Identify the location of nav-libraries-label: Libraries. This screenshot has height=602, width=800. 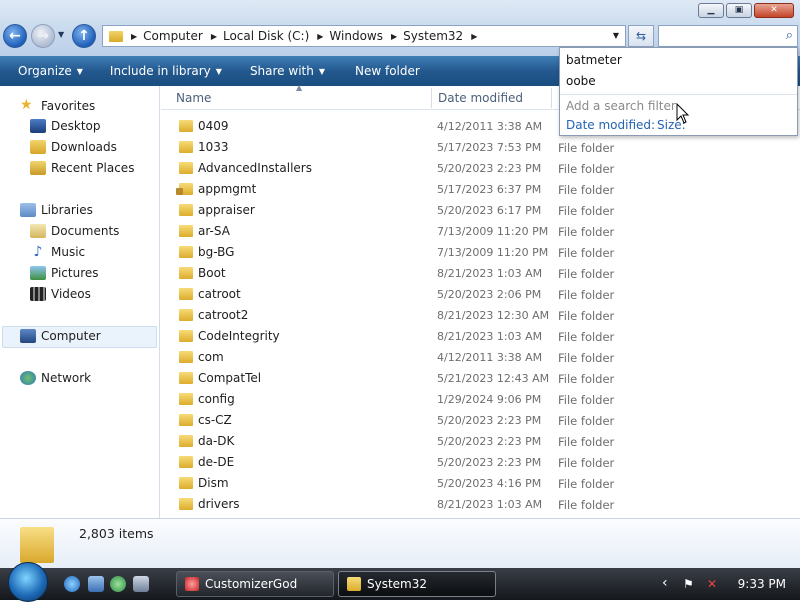
(67, 210).